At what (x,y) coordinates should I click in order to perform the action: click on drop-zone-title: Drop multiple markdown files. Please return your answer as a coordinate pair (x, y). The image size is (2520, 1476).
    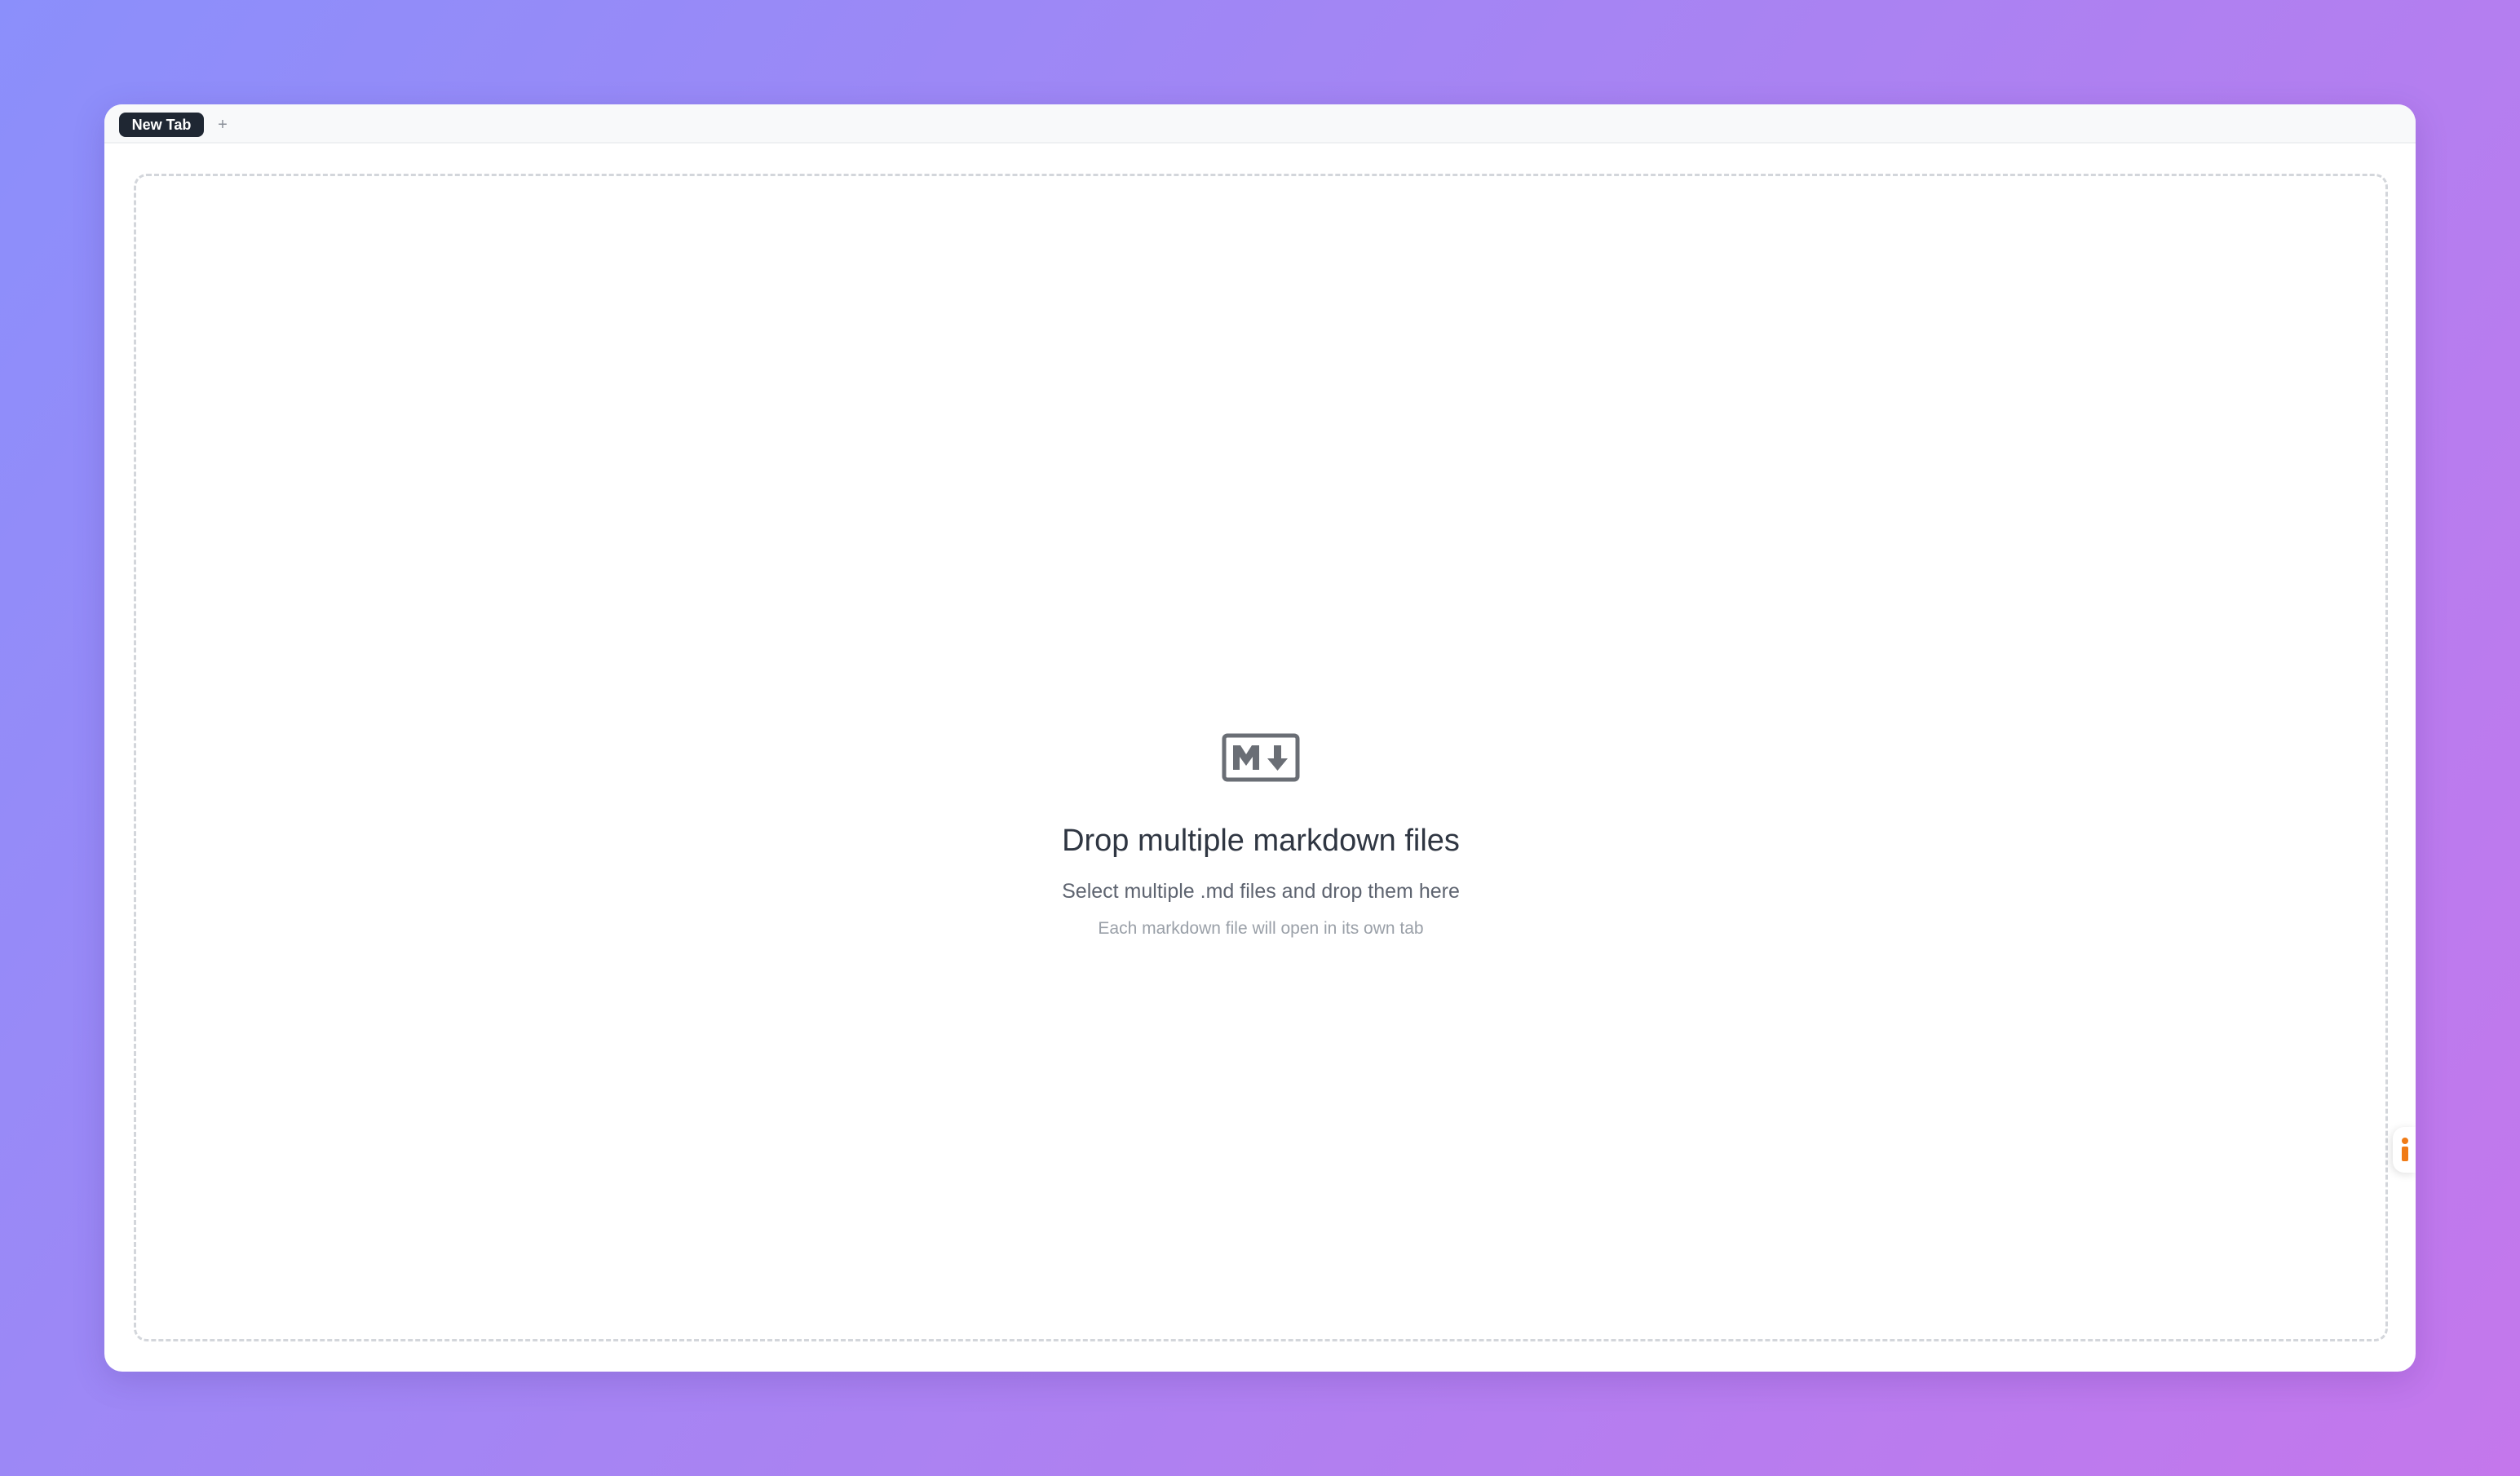
    Looking at the image, I should click on (1261, 841).